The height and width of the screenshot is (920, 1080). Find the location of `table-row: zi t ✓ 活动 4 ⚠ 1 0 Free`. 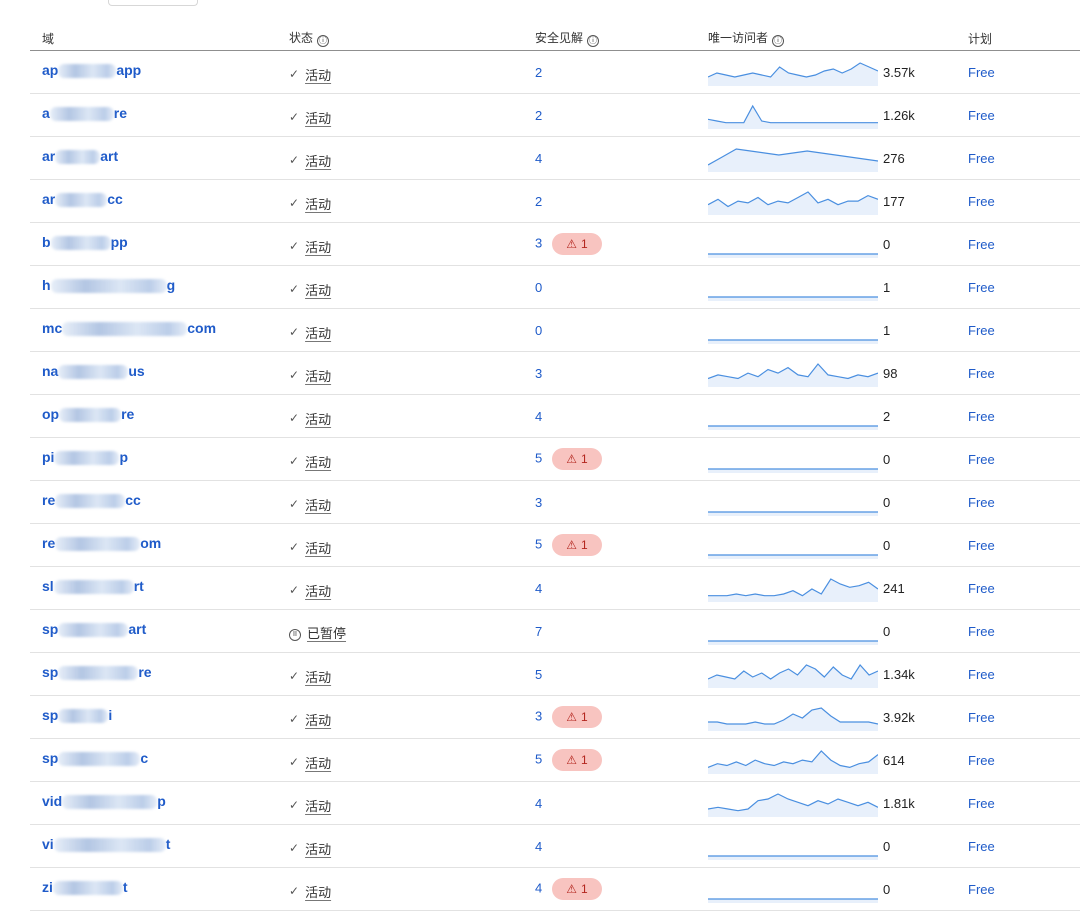

table-row: zi t ✓ 活动 4 ⚠ 1 0 Free is located at coordinates (555, 889).